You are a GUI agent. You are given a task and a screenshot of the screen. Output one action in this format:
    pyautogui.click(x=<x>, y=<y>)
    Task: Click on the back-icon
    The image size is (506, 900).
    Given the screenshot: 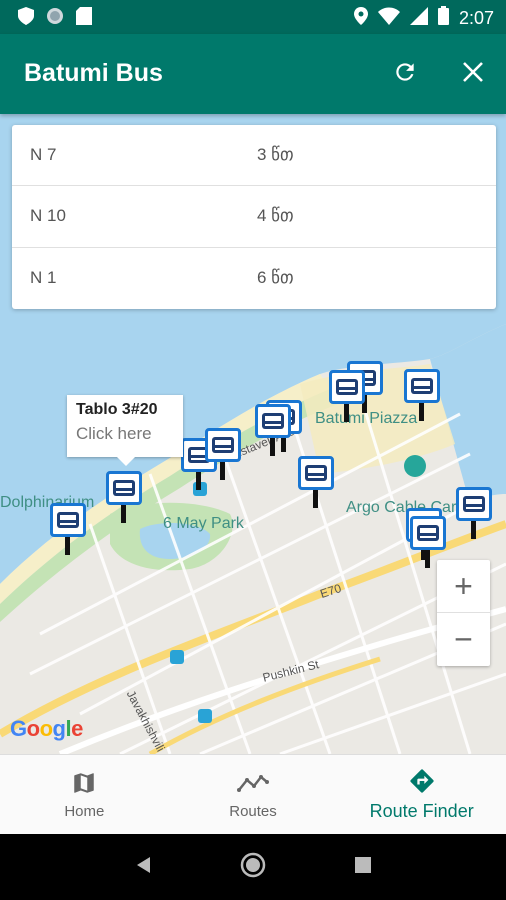 What is the action you would take?
    pyautogui.click(x=143, y=867)
    